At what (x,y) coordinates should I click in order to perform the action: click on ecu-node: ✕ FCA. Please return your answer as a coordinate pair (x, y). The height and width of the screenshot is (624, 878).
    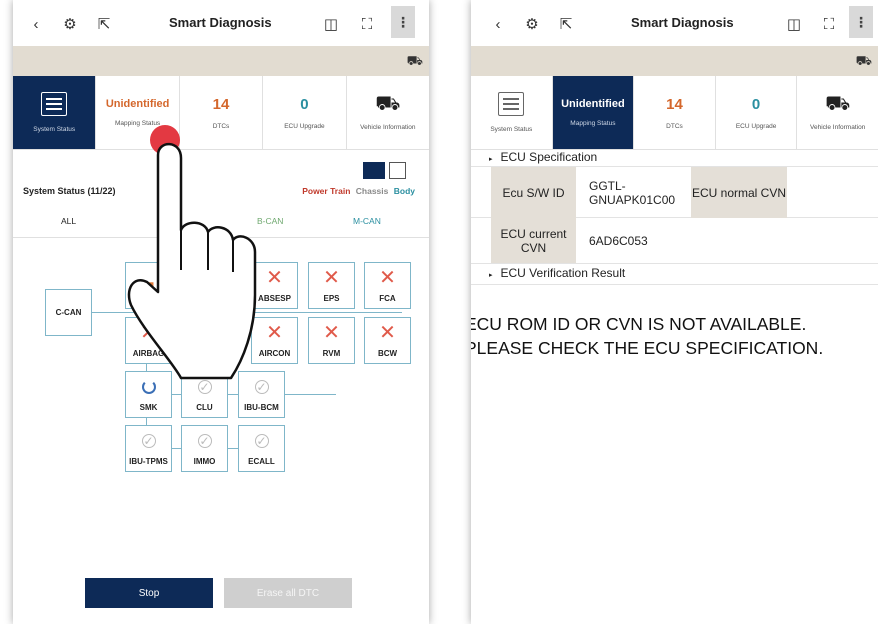
    Looking at the image, I should click on (387, 285).